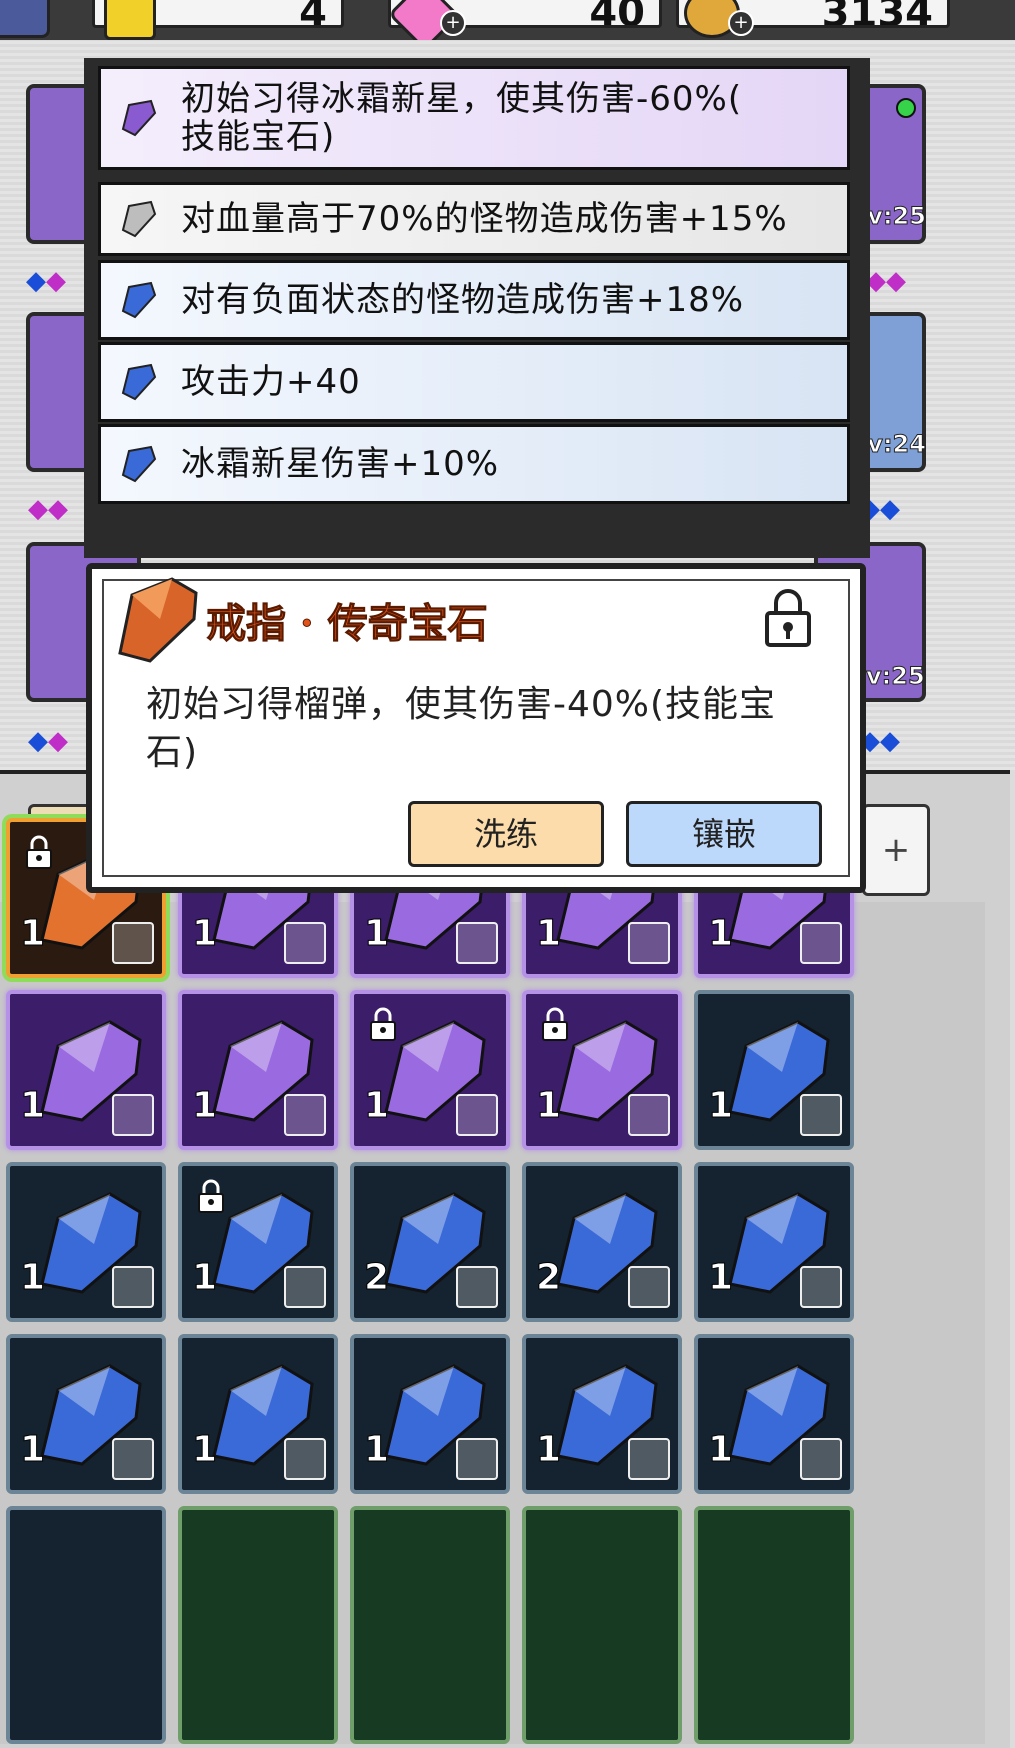 The width and height of the screenshot is (1015, 1748). Describe the element at coordinates (474, 382) in the screenshot. I see `list-entry: 攻击力+40` at that location.